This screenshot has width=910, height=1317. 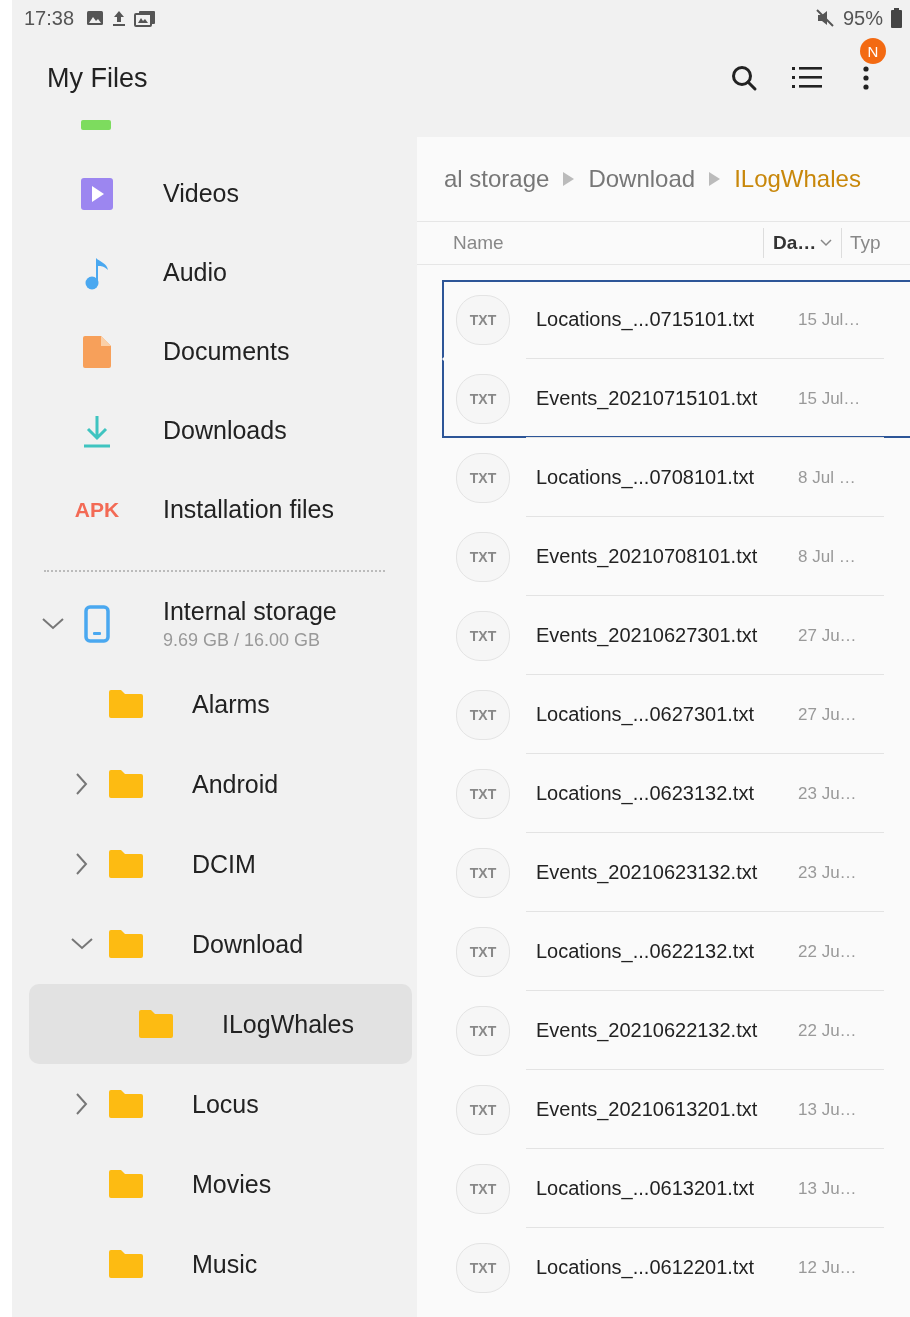 What do you see at coordinates (866, 78) in the screenshot?
I see `more-options-icon` at bounding box center [866, 78].